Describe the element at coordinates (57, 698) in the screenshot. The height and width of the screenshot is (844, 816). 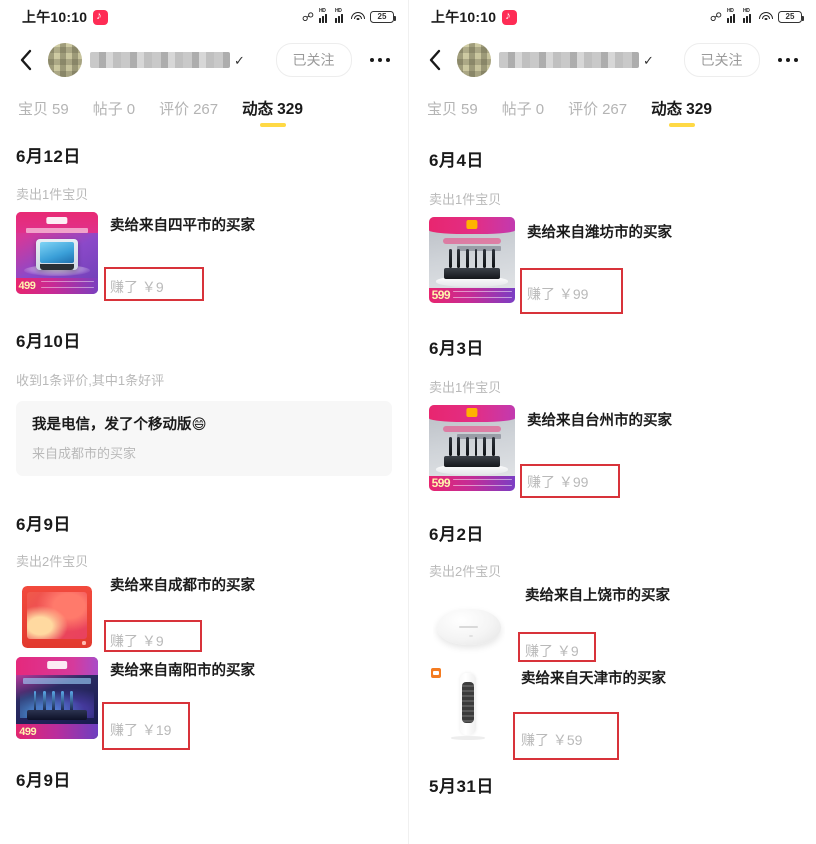
I see `product-thumbnail-router-ad: 499` at that location.